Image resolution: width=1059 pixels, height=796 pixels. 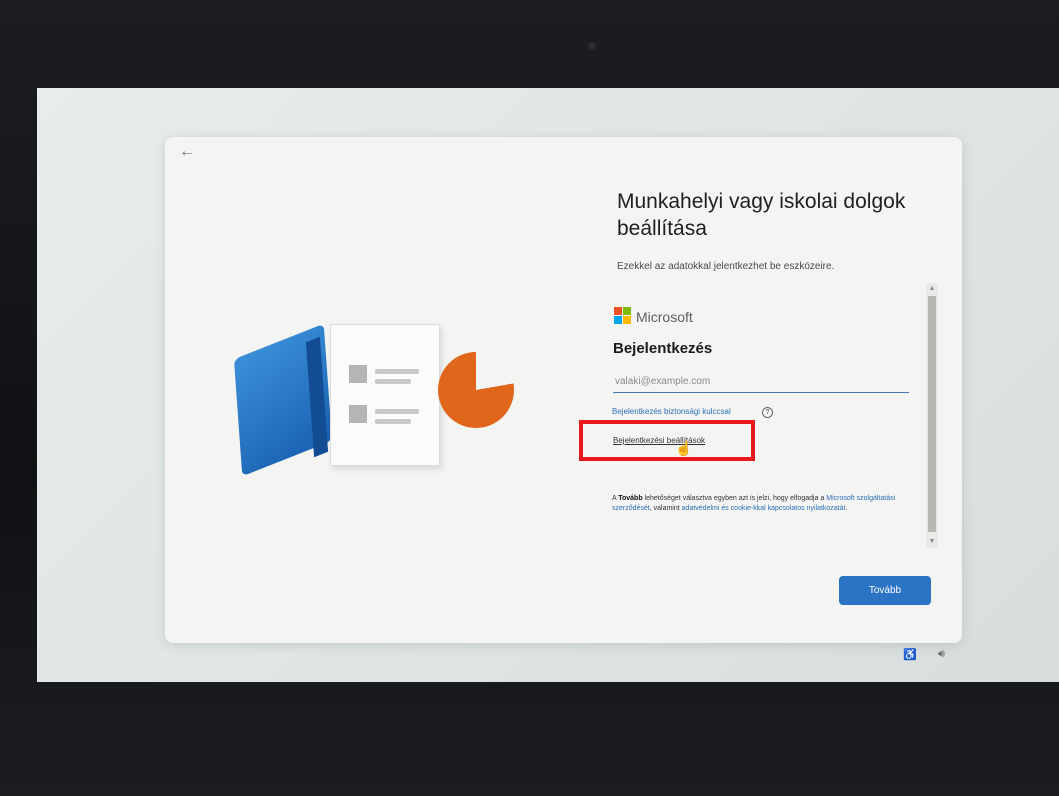 What do you see at coordinates (630, 498) in the screenshot?
I see `terms-bold: Tovább` at bounding box center [630, 498].